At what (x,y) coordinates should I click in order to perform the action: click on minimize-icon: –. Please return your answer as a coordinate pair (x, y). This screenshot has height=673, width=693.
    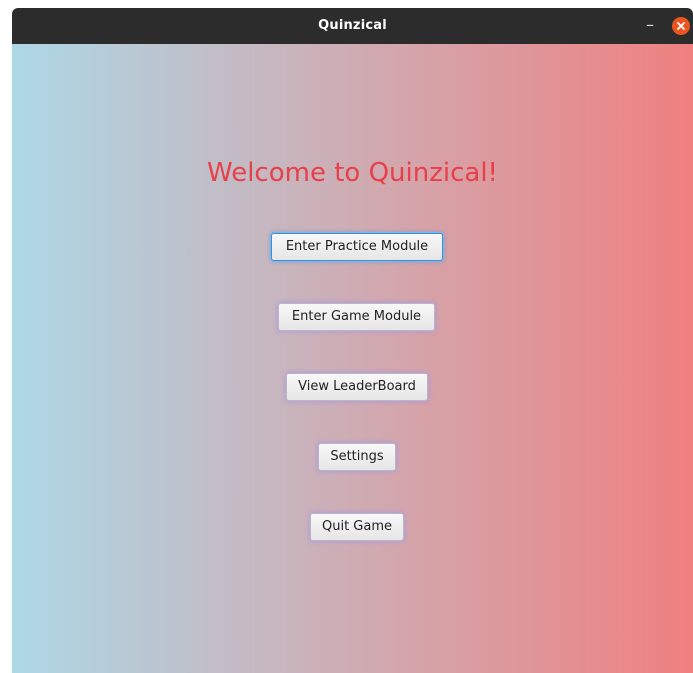
    Looking at the image, I should click on (650, 26).